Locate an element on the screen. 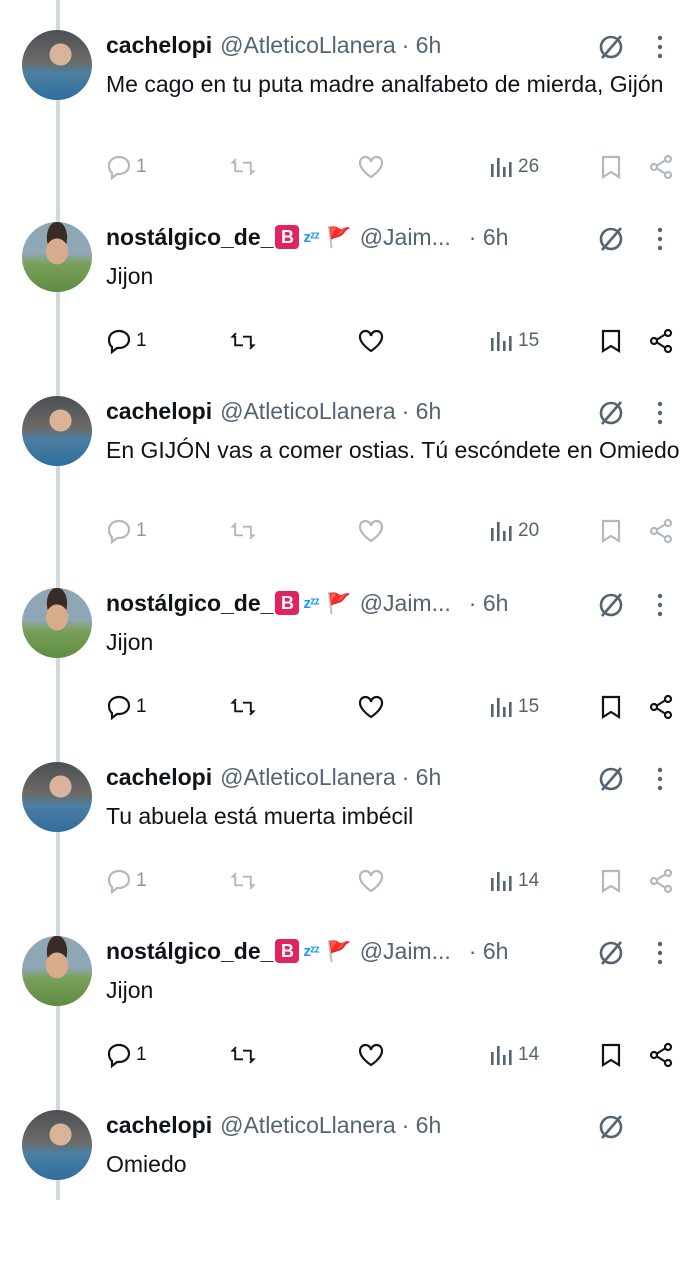  tweet: cachelopi @AtleticoLlanera · 6h Omiedo is located at coordinates (349, 1197).